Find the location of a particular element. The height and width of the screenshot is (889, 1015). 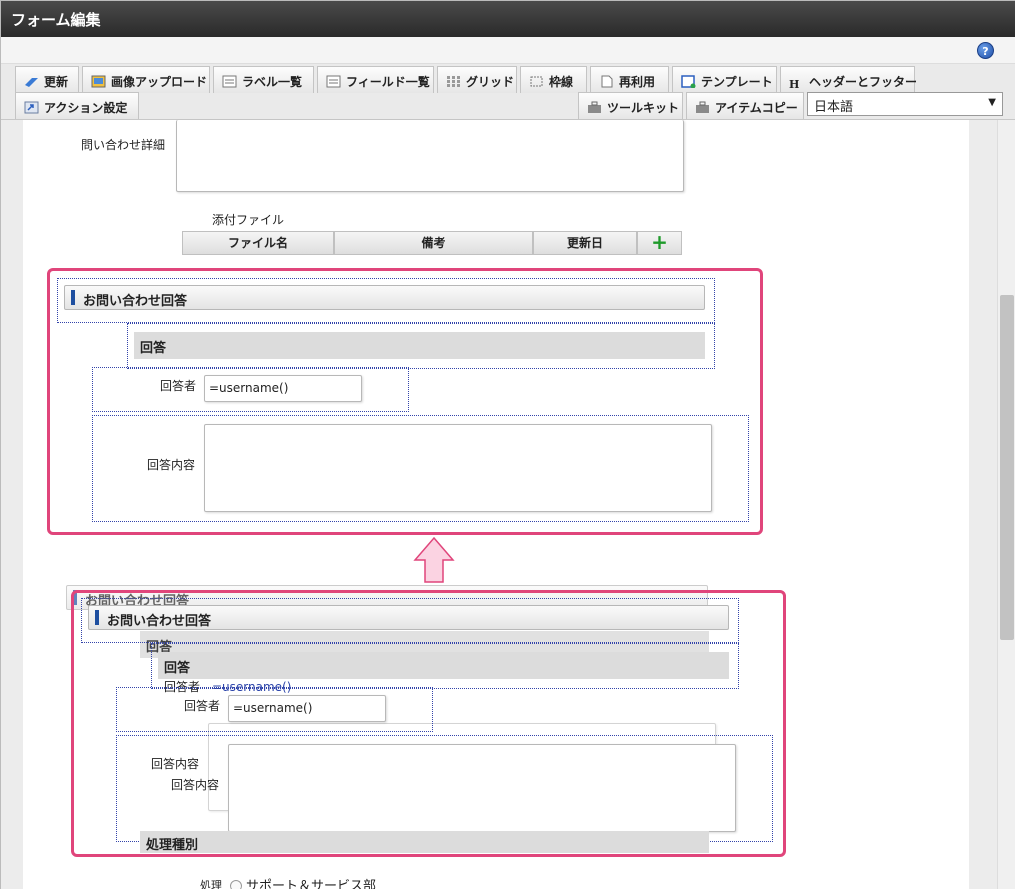

tab-reuse: 再利用 is located at coordinates (629, 79).